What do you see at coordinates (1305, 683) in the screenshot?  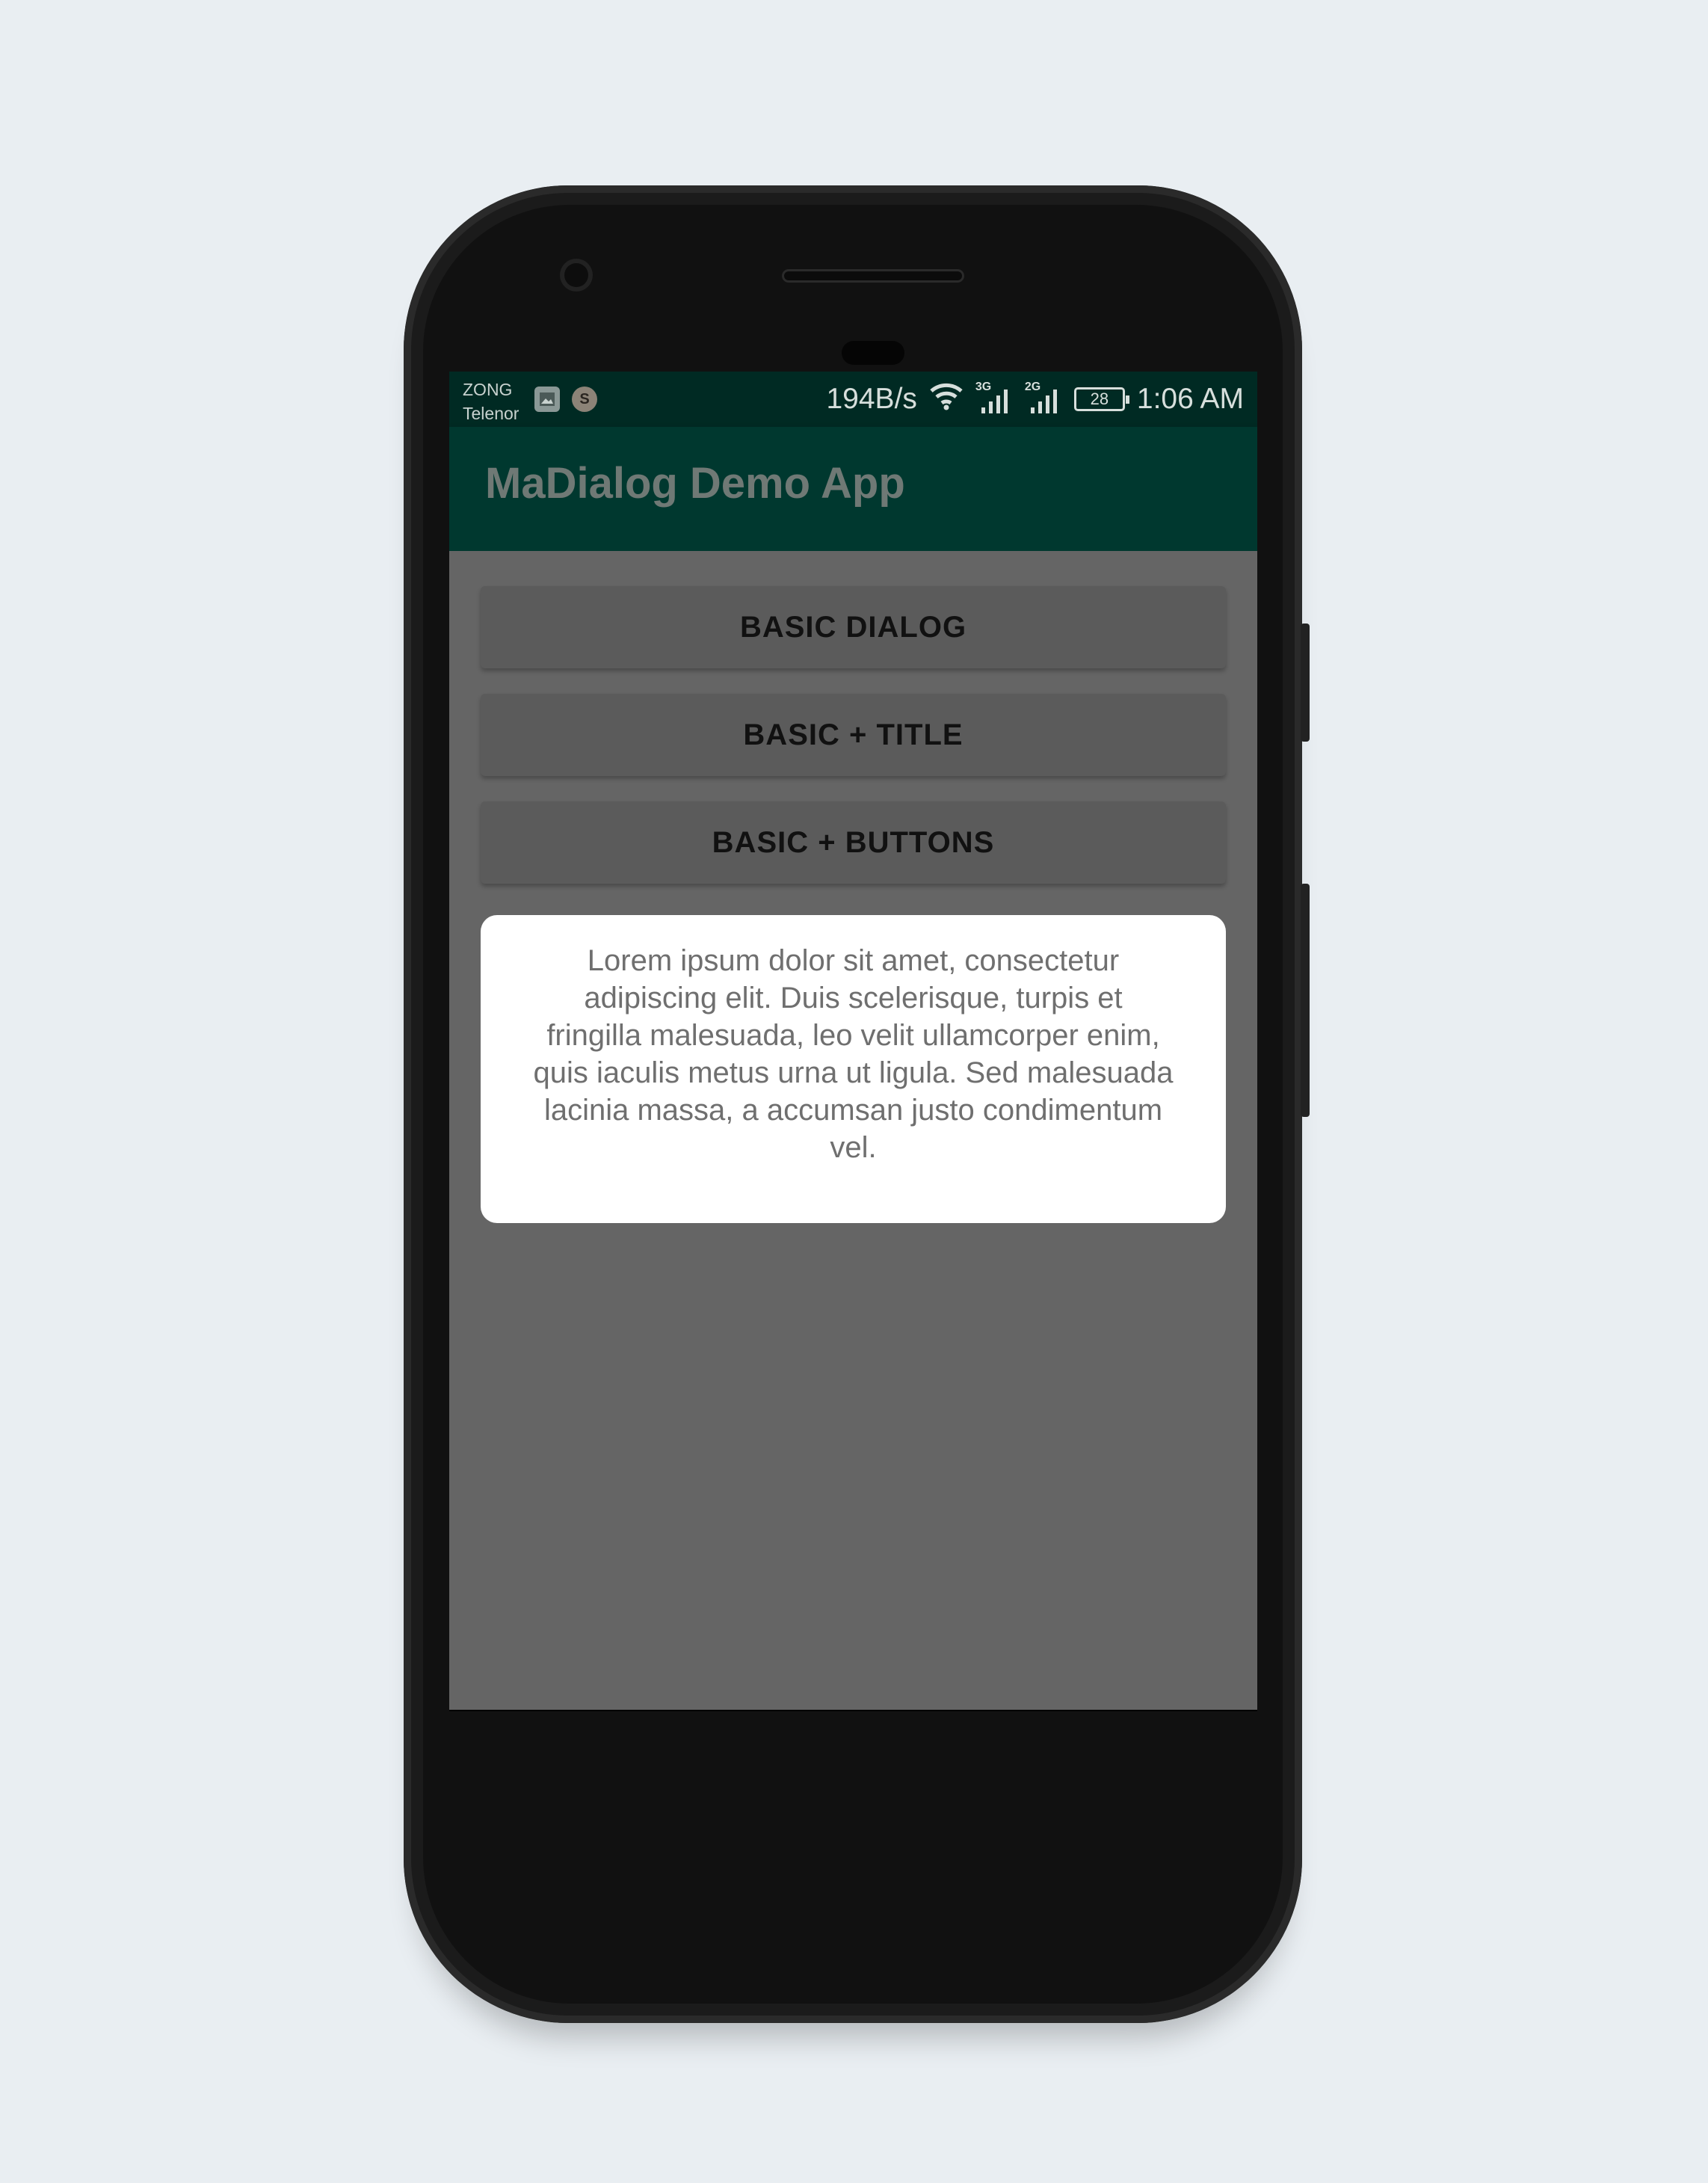 I see `power-button` at bounding box center [1305, 683].